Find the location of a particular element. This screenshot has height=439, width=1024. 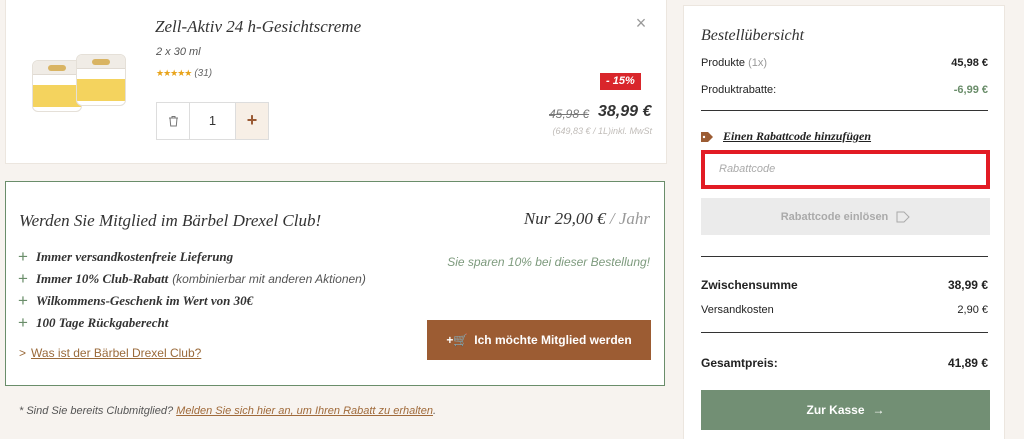

list-item: + Wilkommens-Geschenk im Wert von 30€ is located at coordinates (136, 300).